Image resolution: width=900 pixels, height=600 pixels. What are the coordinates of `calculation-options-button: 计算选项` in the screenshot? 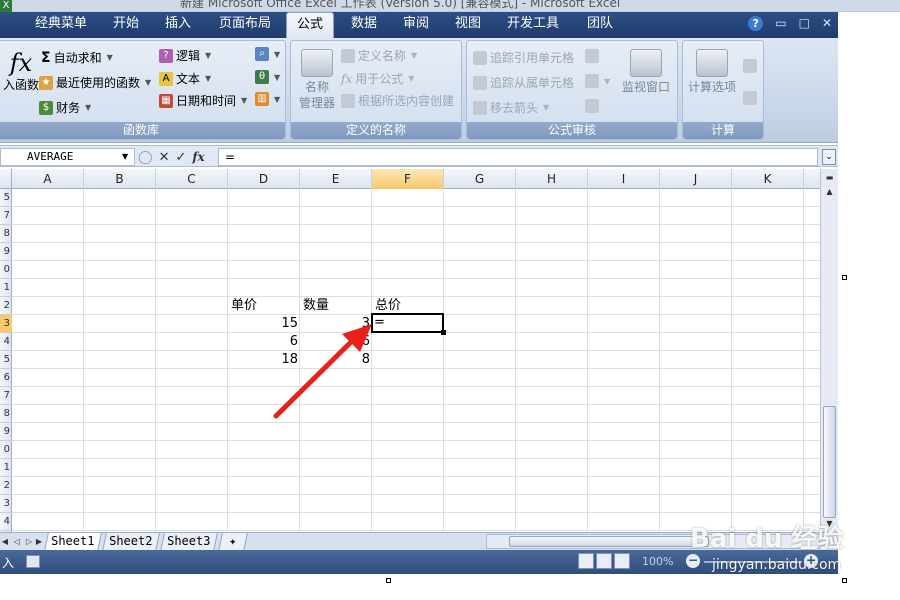 It's located at (712, 72).